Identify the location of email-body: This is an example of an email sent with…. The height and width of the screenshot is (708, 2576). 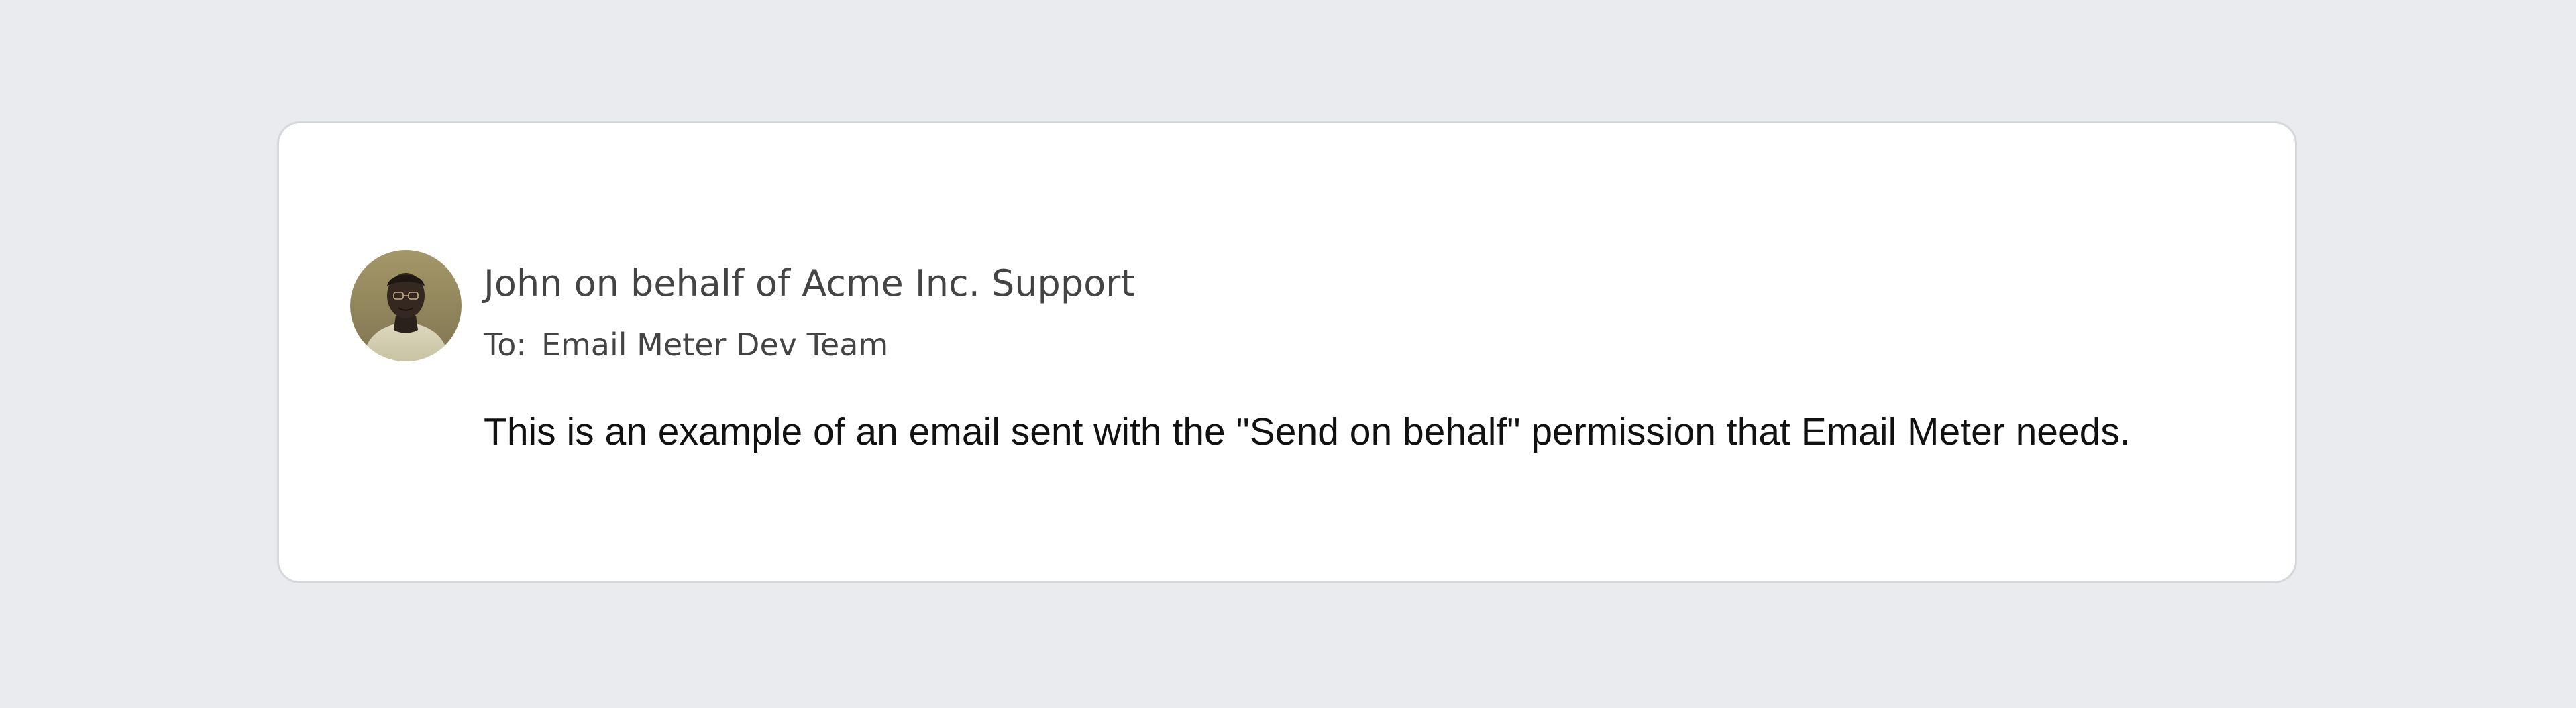
(1307, 431).